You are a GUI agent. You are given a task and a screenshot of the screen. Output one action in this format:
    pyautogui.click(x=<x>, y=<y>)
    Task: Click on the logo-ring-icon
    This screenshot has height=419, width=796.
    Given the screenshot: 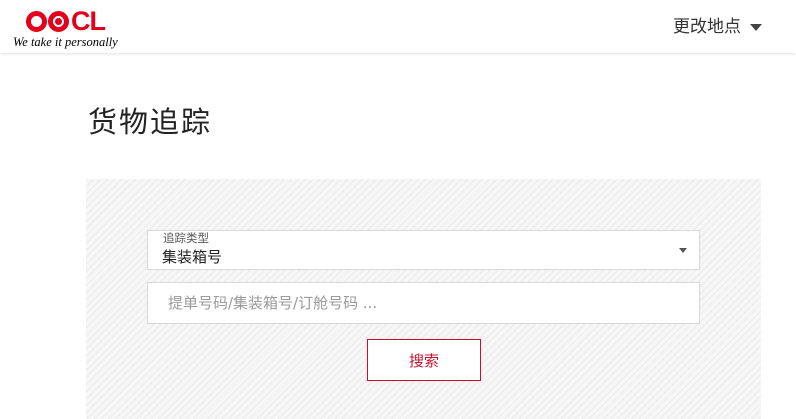 What is the action you would take?
    pyautogui.click(x=36, y=21)
    